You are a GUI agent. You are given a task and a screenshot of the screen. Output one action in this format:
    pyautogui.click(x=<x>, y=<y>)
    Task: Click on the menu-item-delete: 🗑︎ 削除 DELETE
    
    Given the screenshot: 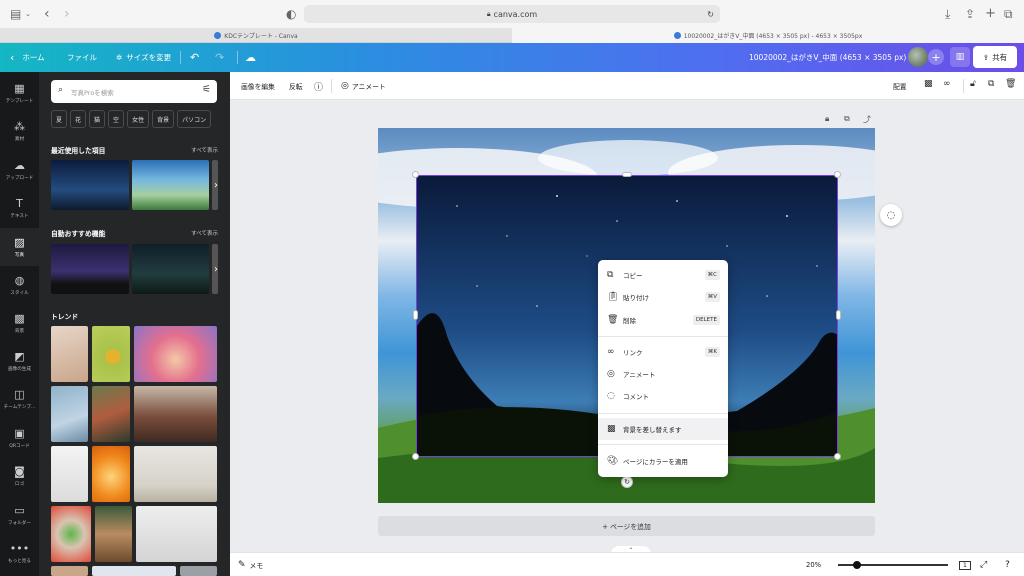 What is the action you would take?
    pyautogui.click(x=663, y=320)
    